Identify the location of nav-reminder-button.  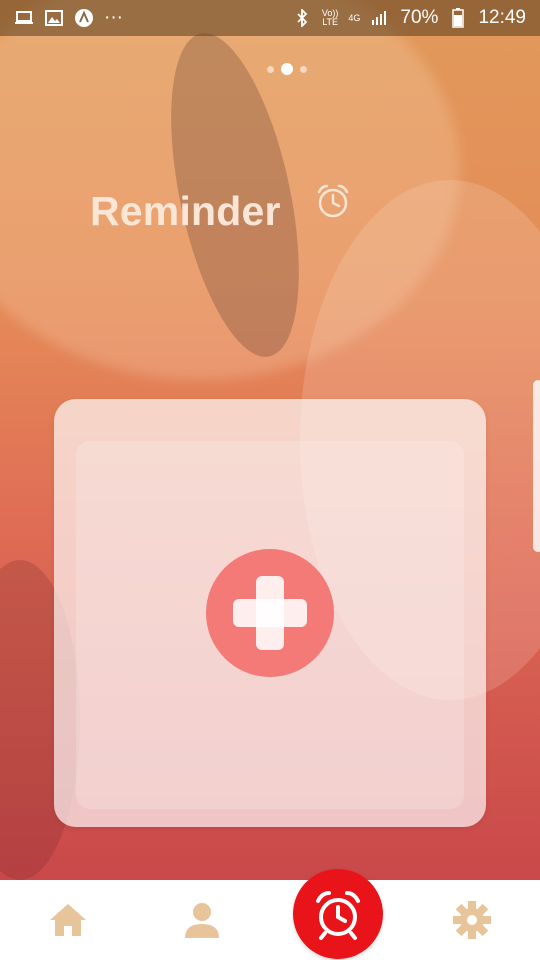
(338, 914).